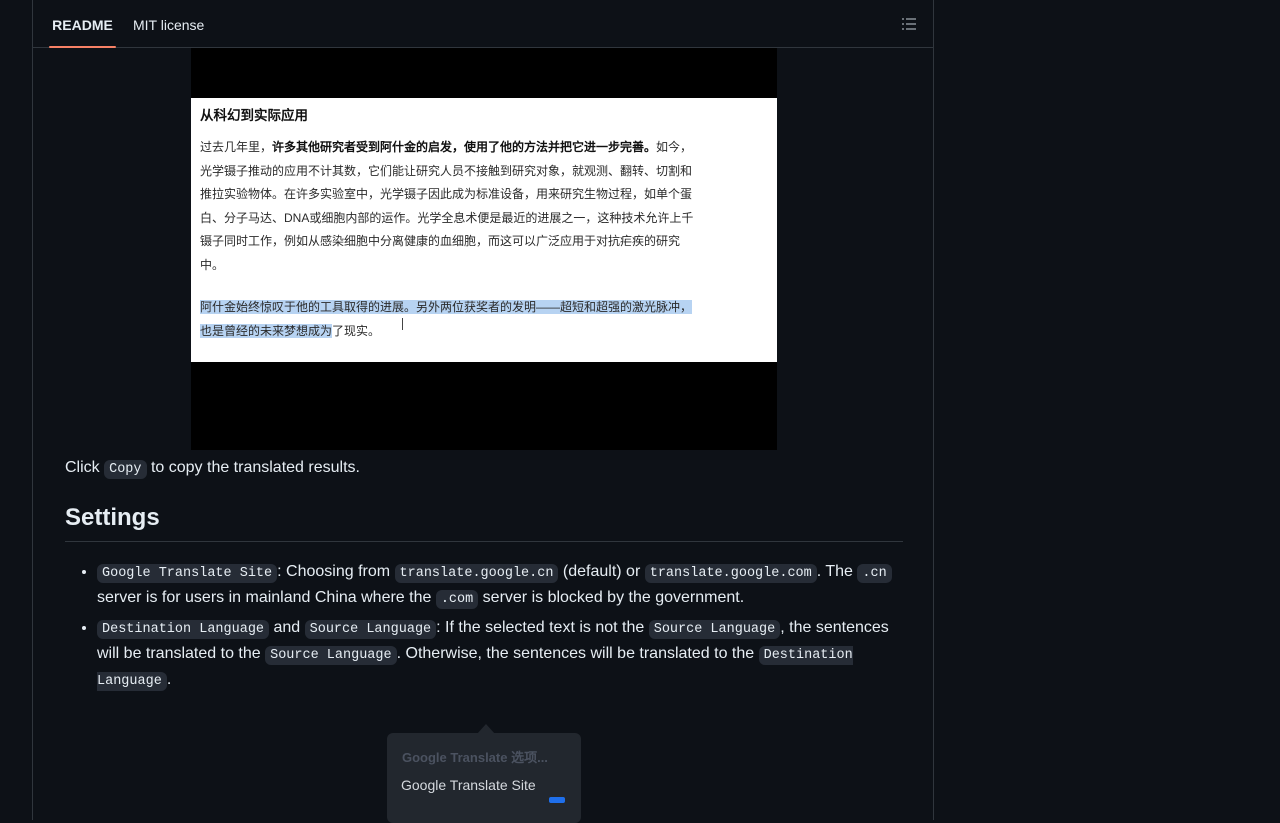 Image resolution: width=1280 pixels, height=823 pixels. What do you see at coordinates (85, 467) in the screenshot?
I see `caption-text: Click` at bounding box center [85, 467].